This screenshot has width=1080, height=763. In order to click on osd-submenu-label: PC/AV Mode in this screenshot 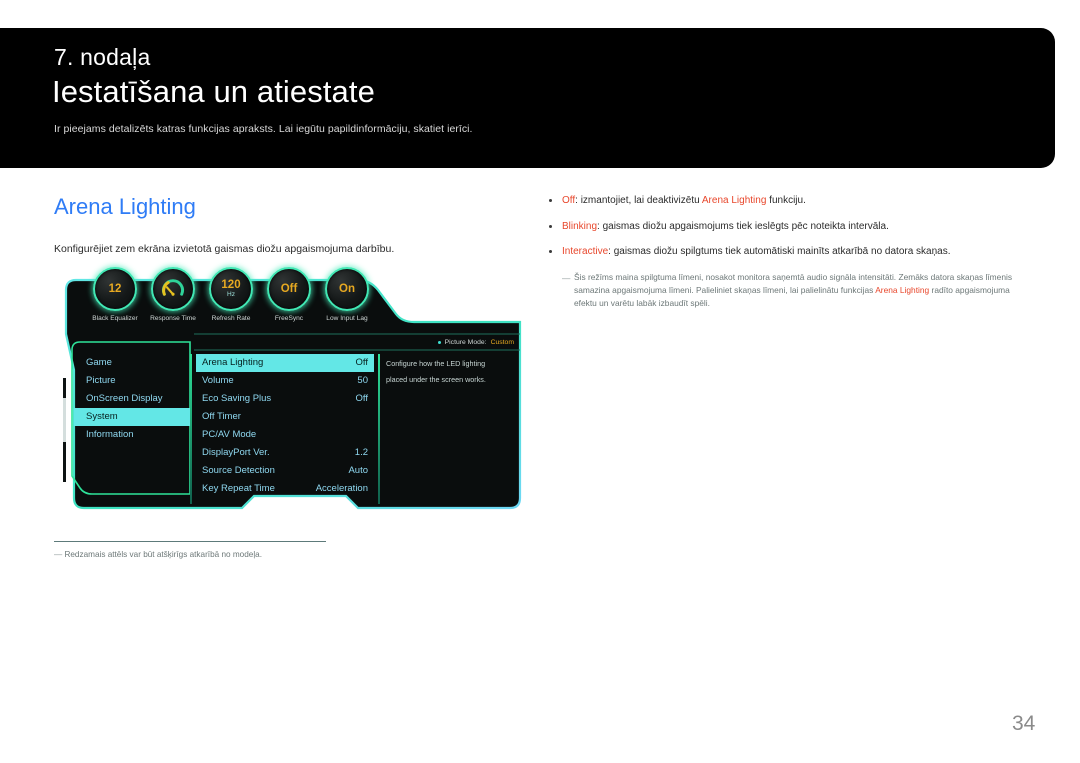, I will do `click(229, 434)`.